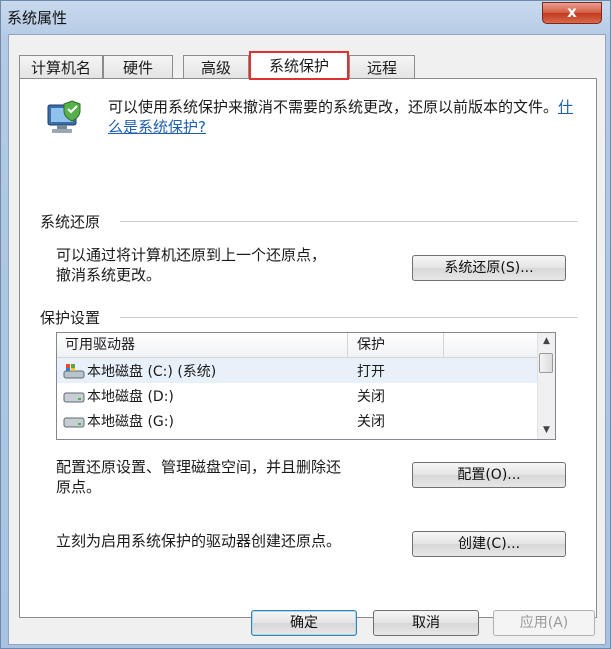  I want to click on drive-name: 本地磁盘 (D:), so click(130, 397).